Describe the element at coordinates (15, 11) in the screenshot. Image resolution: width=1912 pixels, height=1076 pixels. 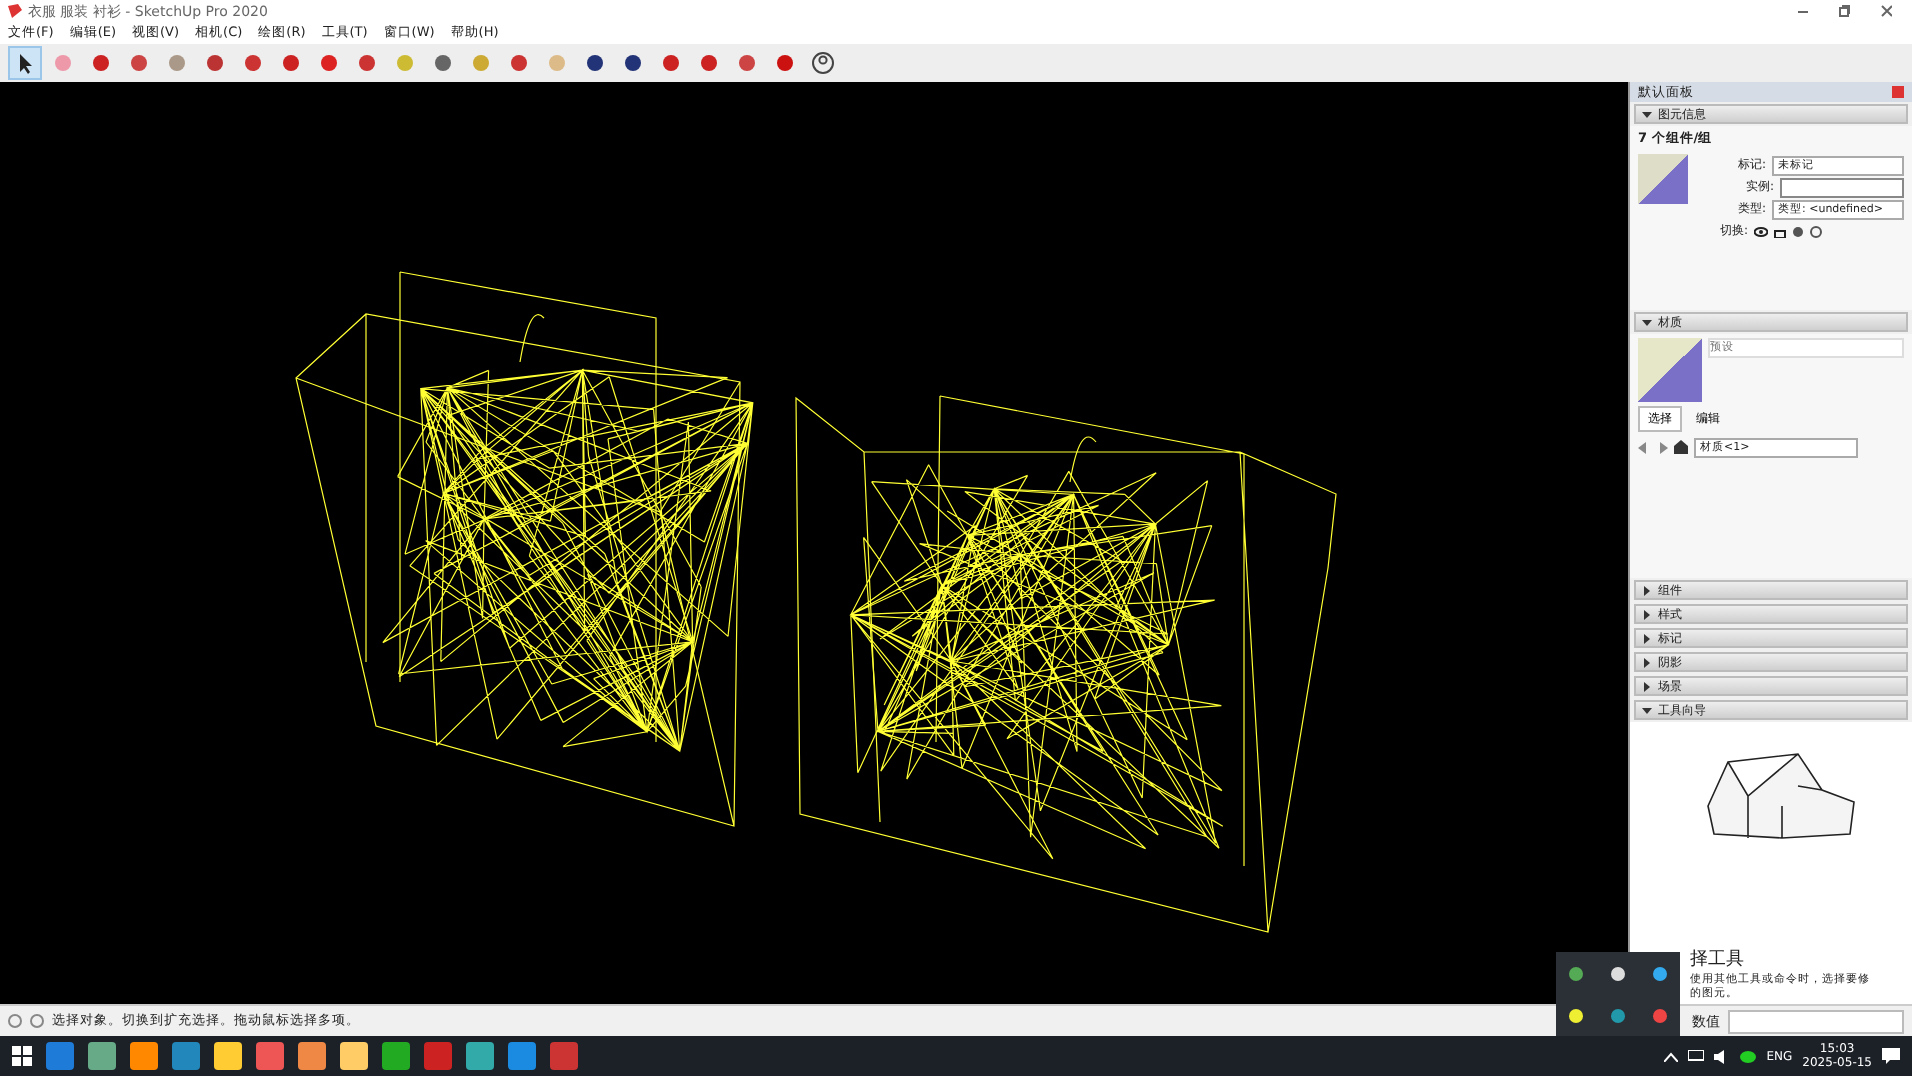
I see `app-logo-icon` at that location.